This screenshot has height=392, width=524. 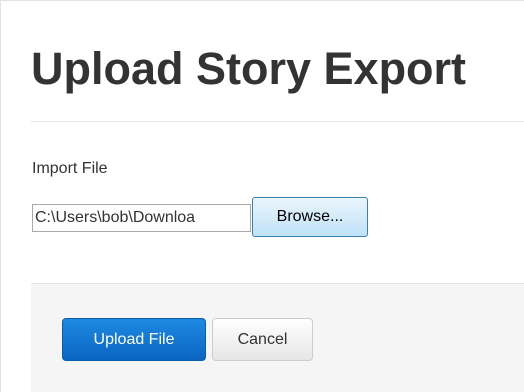 What do you see at coordinates (249, 68) in the screenshot?
I see `page-title: Upload Story Export` at bounding box center [249, 68].